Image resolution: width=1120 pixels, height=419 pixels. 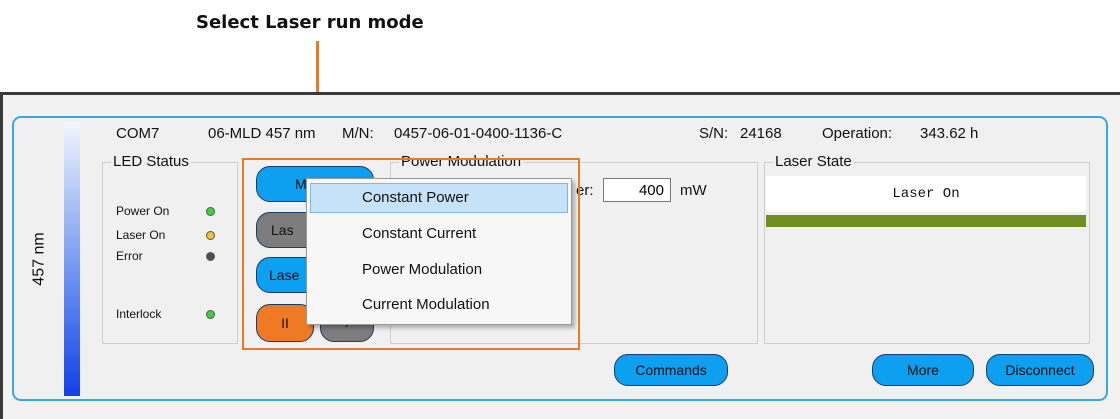 What do you see at coordinates (72, 259) in the screenshot?
I see `wavelength-gradient-bar` at bounding box center [72, 259].